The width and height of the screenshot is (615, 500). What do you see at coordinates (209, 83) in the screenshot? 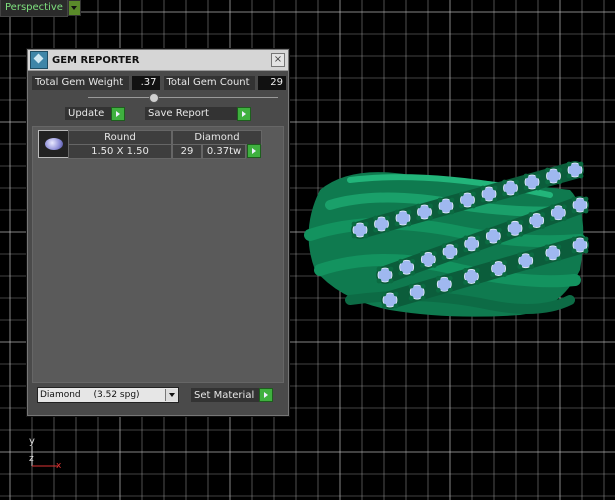
I see `total-gem-count-label: Total Gem Count` at bounding box center [209, 83].